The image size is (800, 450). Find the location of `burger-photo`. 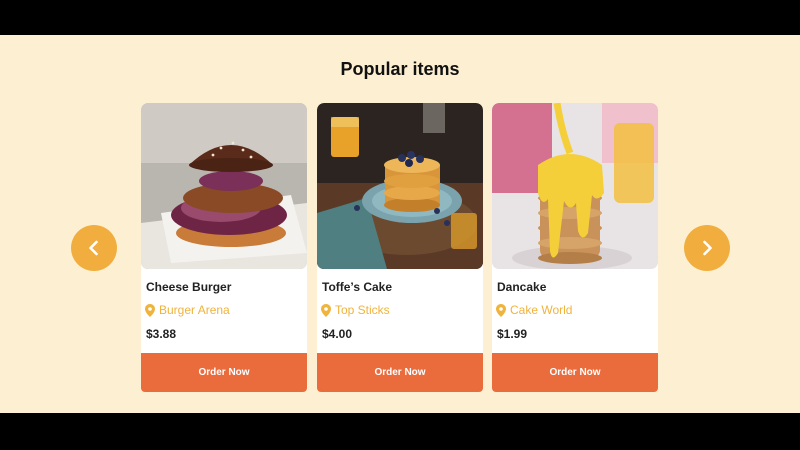

burger-photo is located at coordinates (224, 186).